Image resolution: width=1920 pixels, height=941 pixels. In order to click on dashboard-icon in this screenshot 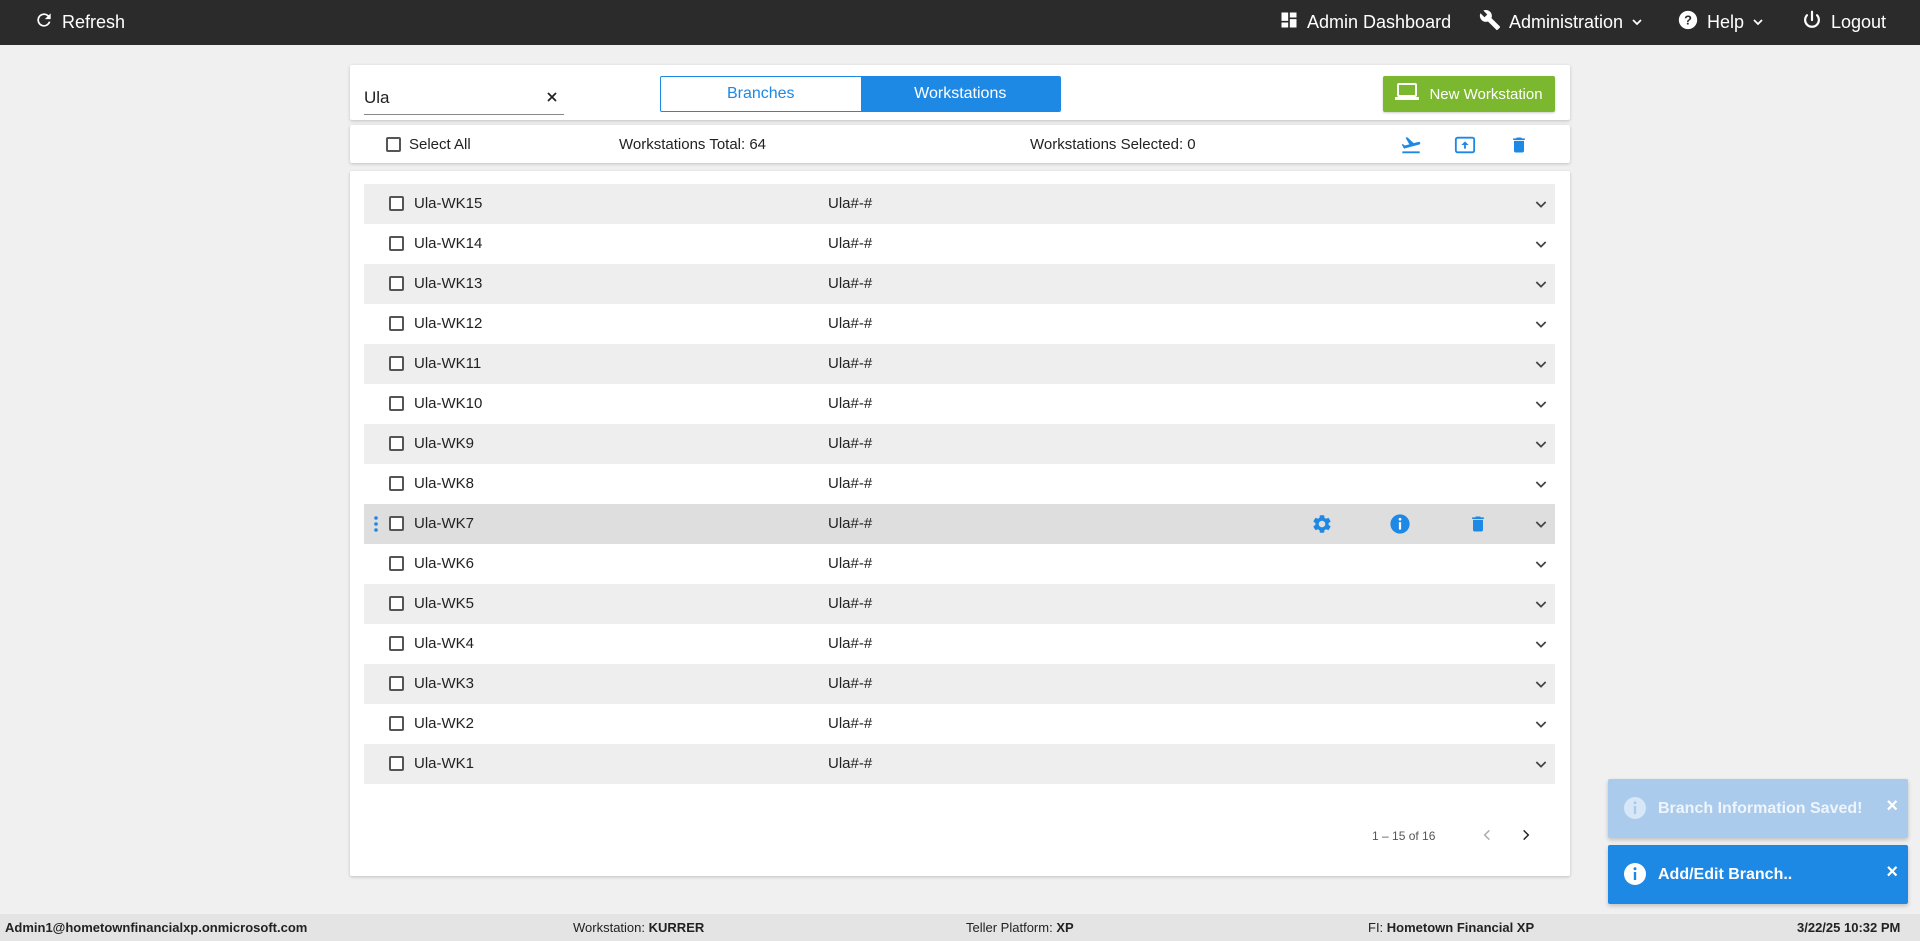, I will do `click(1289, 22)`.